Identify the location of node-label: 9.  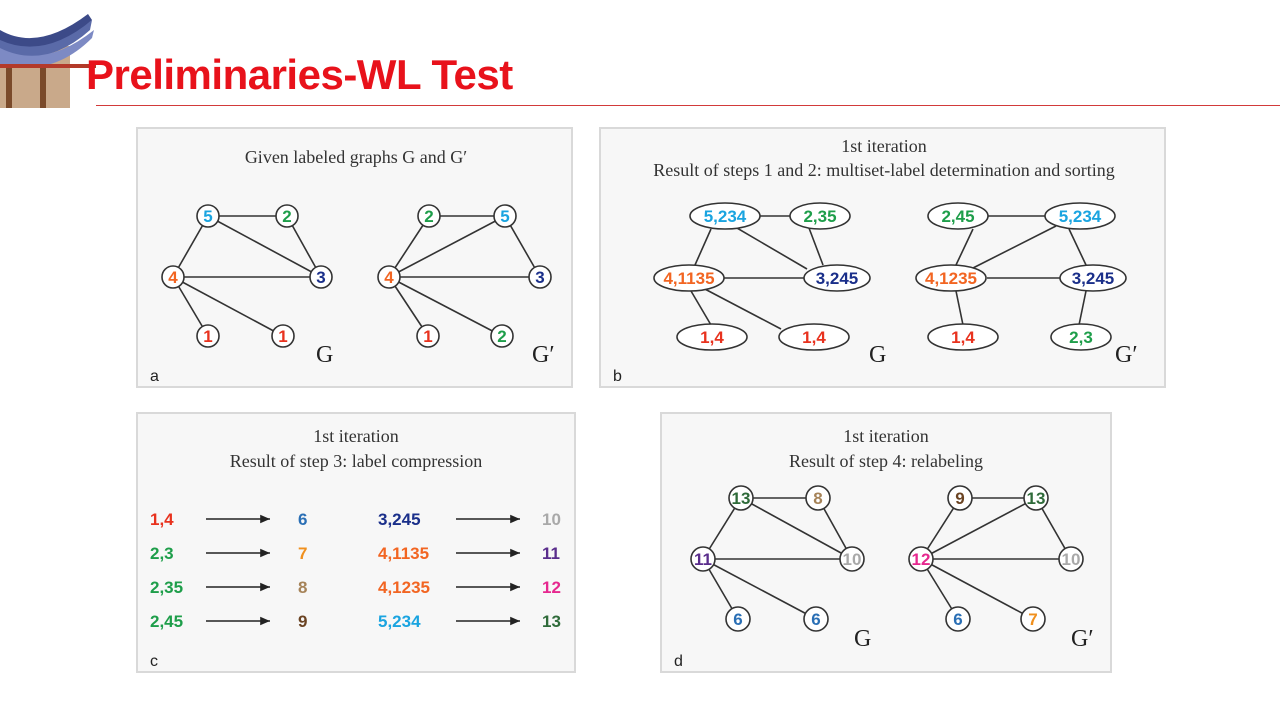
(959, 498).